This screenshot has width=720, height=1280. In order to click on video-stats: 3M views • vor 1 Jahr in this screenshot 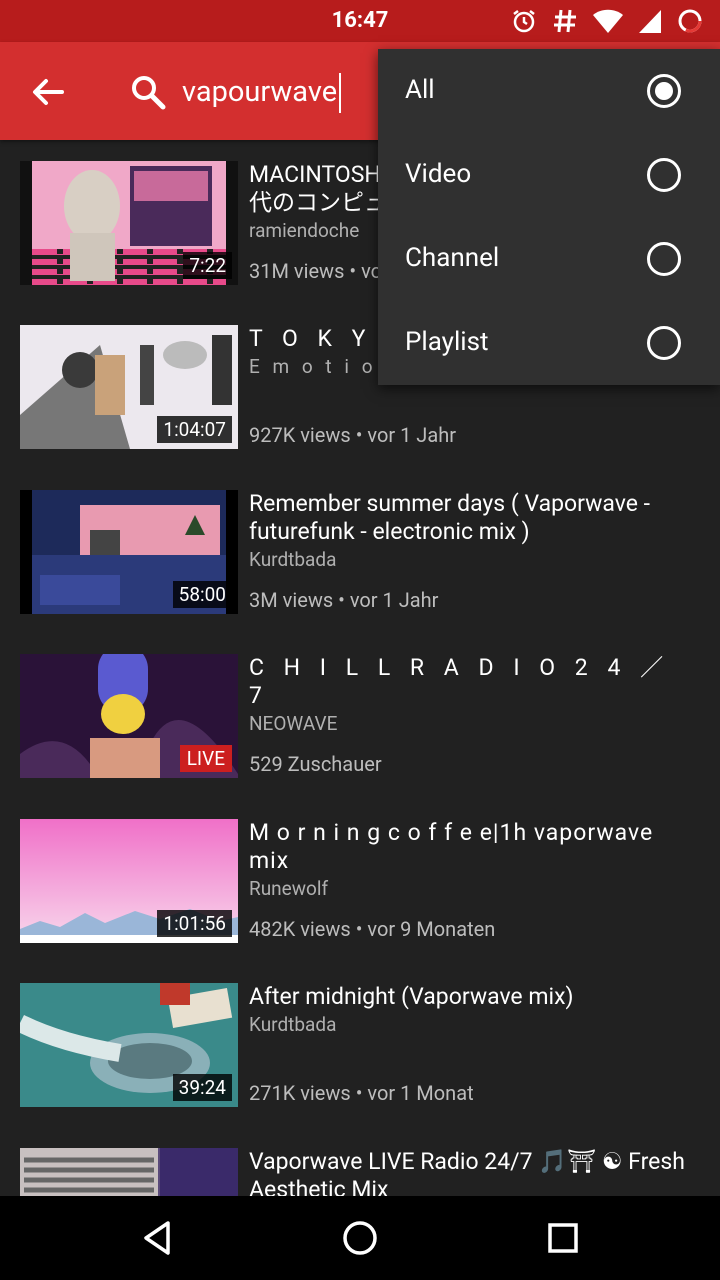, I will do `click(344, 600)`.